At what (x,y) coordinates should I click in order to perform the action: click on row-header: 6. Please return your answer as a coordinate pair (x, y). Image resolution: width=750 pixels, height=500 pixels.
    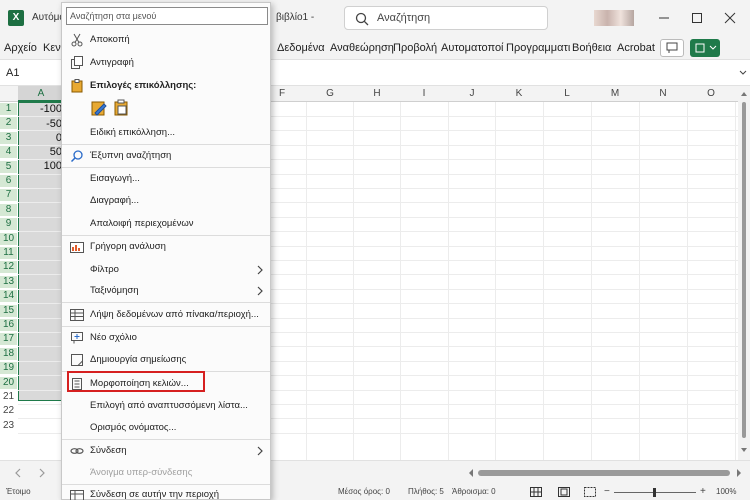
    Looking at the image, I should click on (8, 181).